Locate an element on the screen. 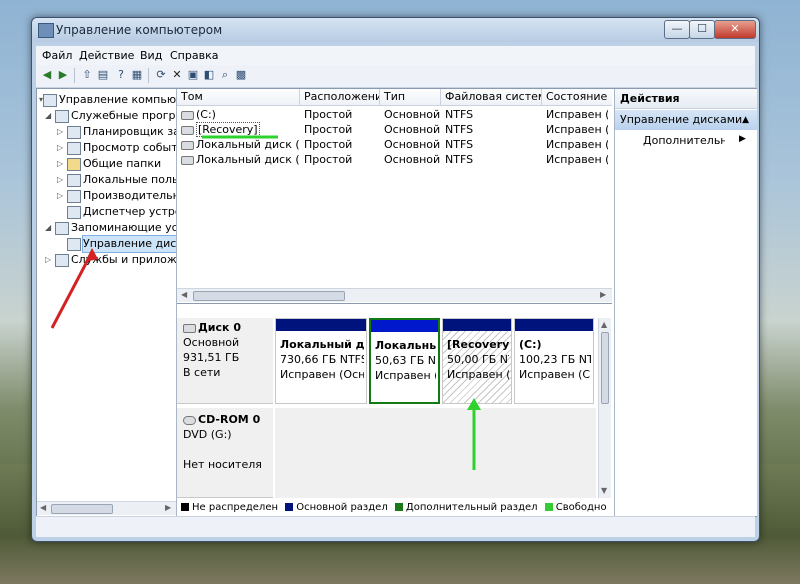 This screenshot has width=800, height=584. clock-icon is located at coordinates (74, 132).